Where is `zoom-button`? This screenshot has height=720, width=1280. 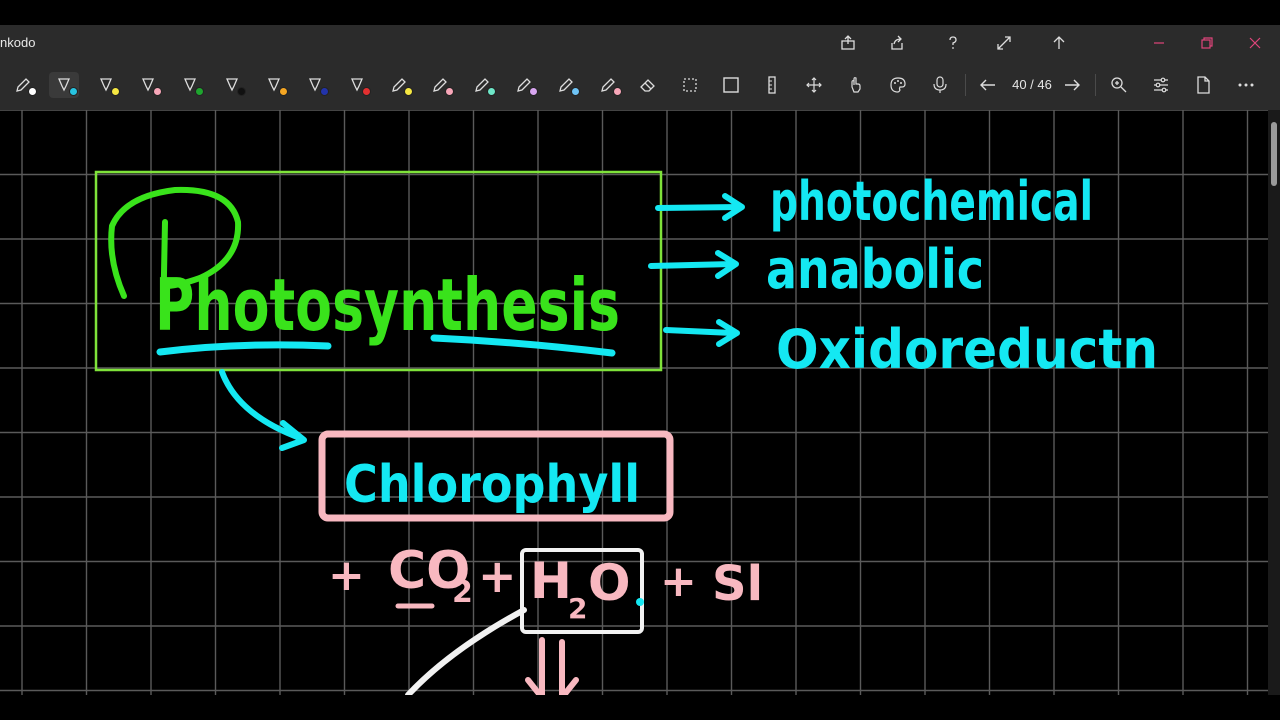
zoom-button is located at coordinates (1119, 85).